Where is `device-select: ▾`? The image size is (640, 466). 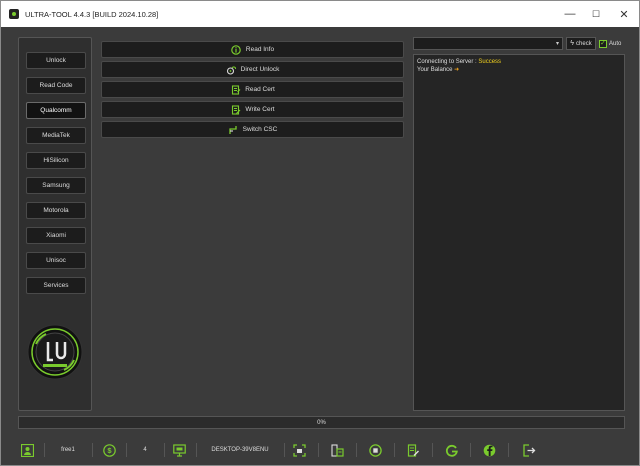 device-select: ▾ is located at coordinates (488, 43).